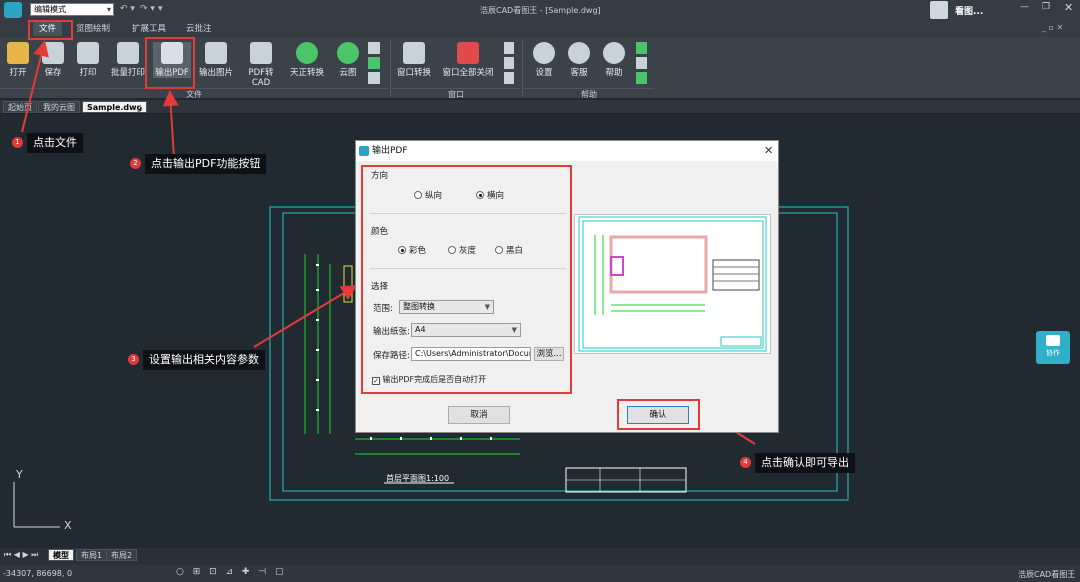  Describe the element at coordinates (658, 415) in the screenshot. I see `confirm-button: 确认` at that location.